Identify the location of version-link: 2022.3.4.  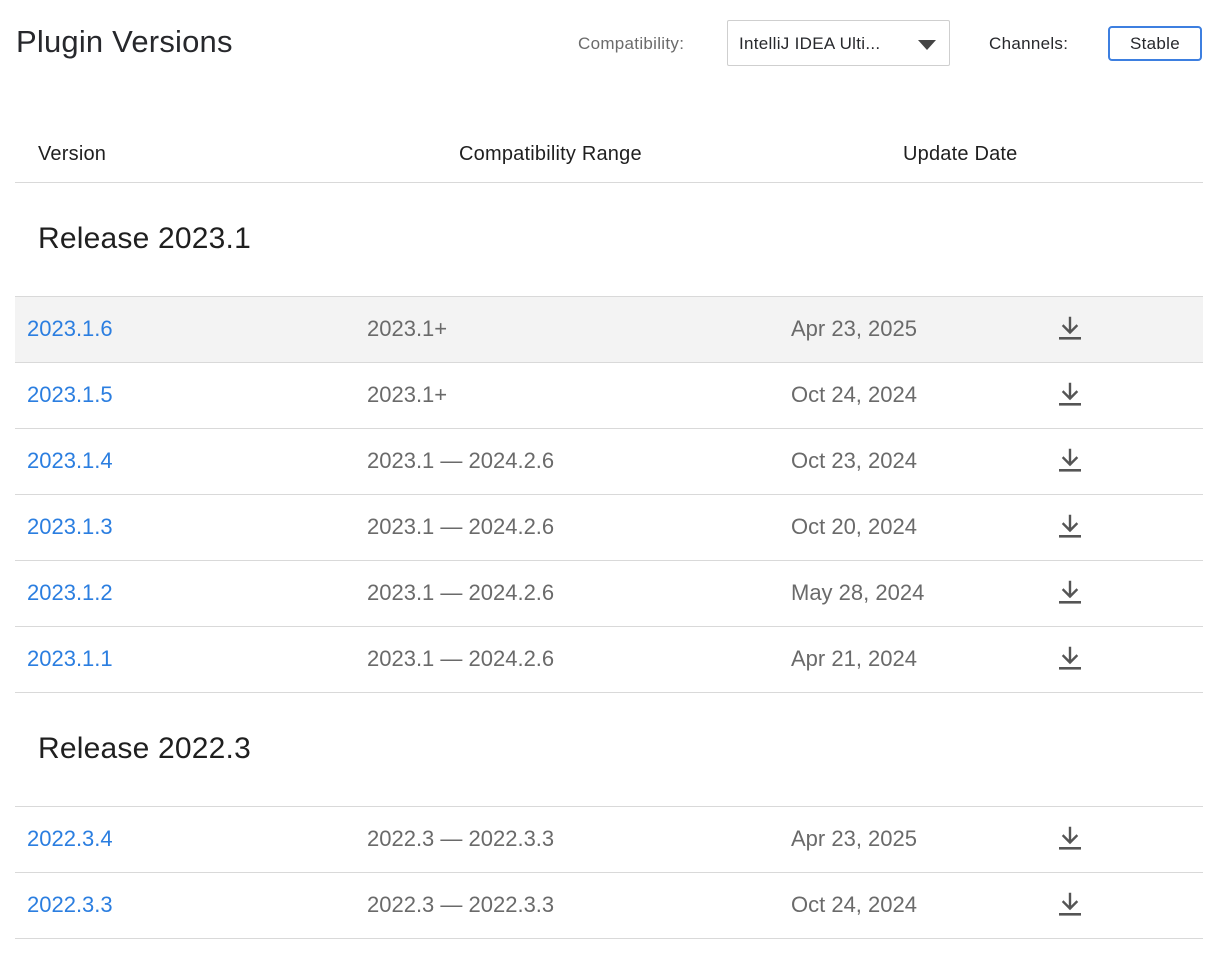
(70, 839).